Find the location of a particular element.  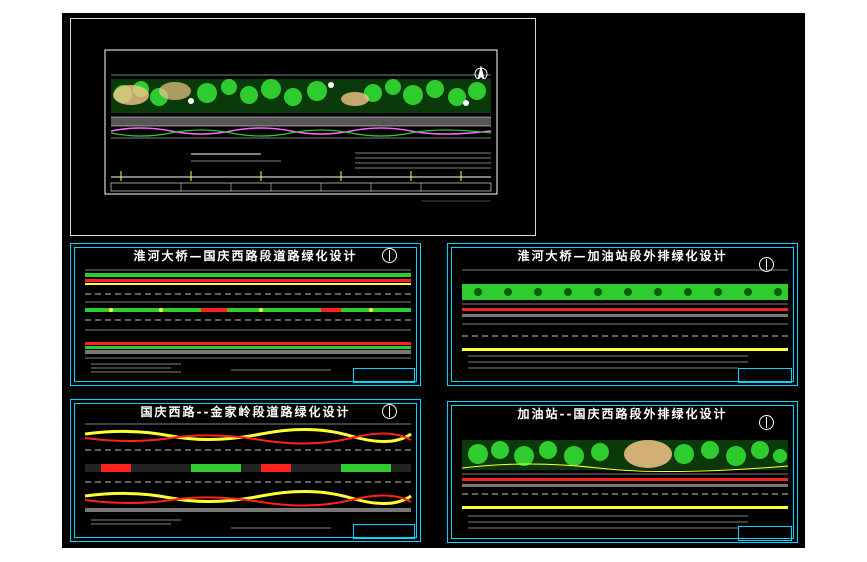

north-arrow-icon is located at coordinates (481, 73).